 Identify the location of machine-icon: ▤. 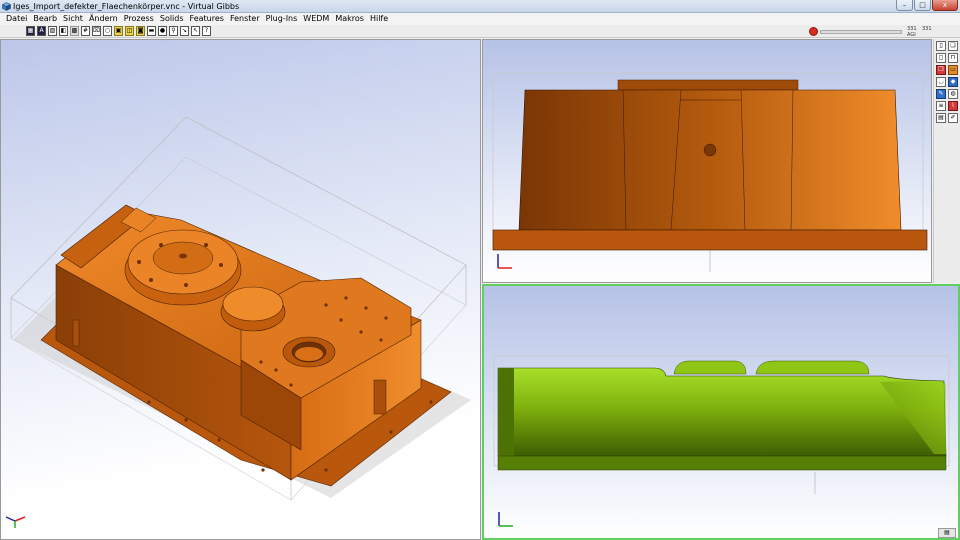
(941, 118).